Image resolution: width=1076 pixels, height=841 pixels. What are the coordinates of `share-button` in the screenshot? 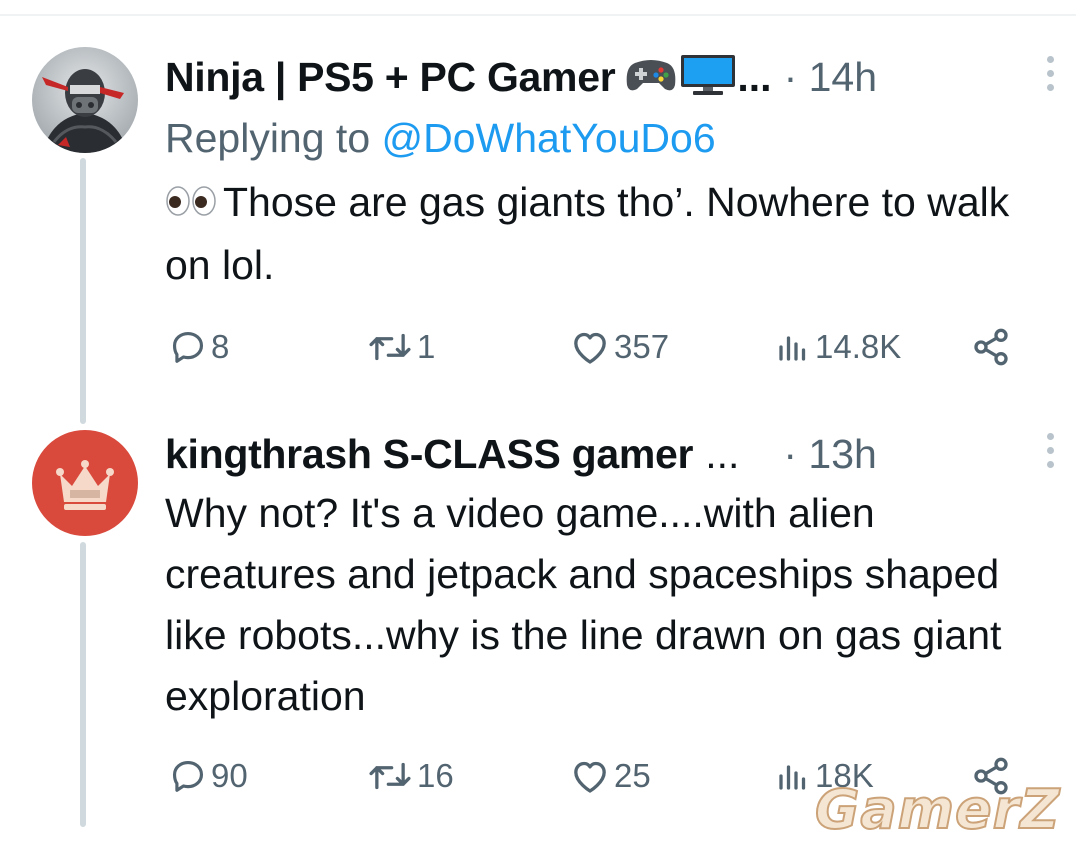 It's located at (991, 347).